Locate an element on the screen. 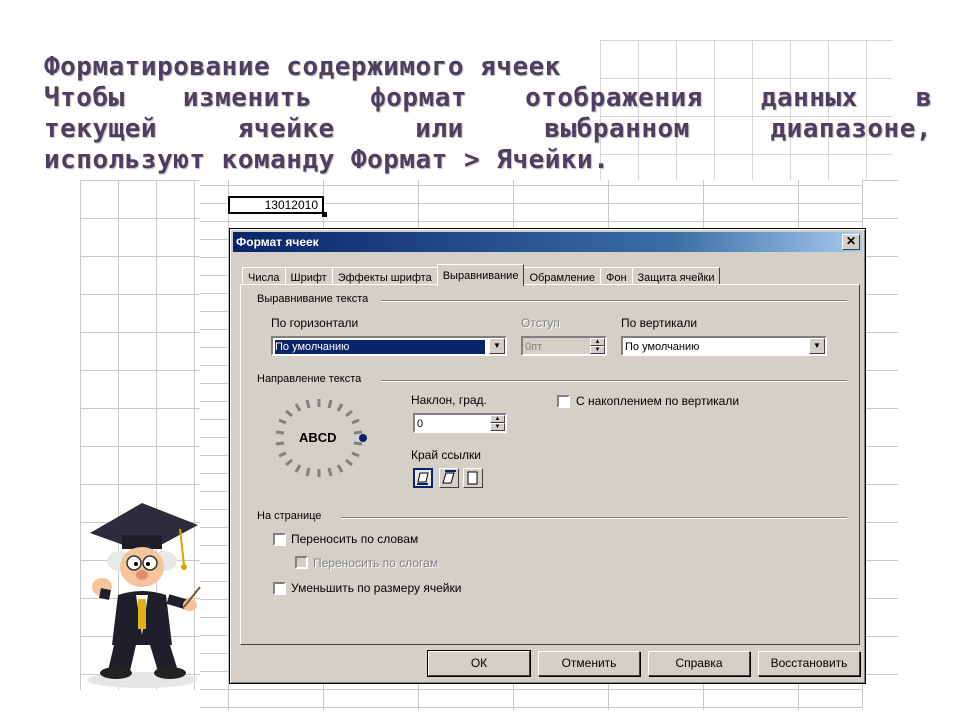  stacked-vertically-label: С накоплением по вертикали is located at coordinates (658, 401).